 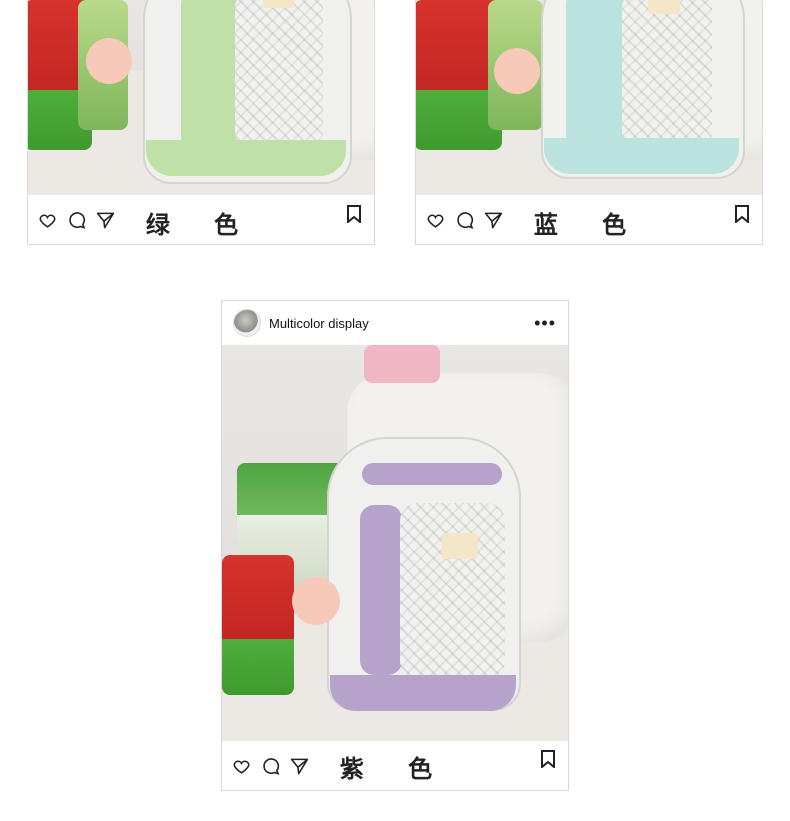 What do you see at coordinates (319, 323) in the screenshot?
I see `username: Multicolor display` at bounding box center [319, 323].